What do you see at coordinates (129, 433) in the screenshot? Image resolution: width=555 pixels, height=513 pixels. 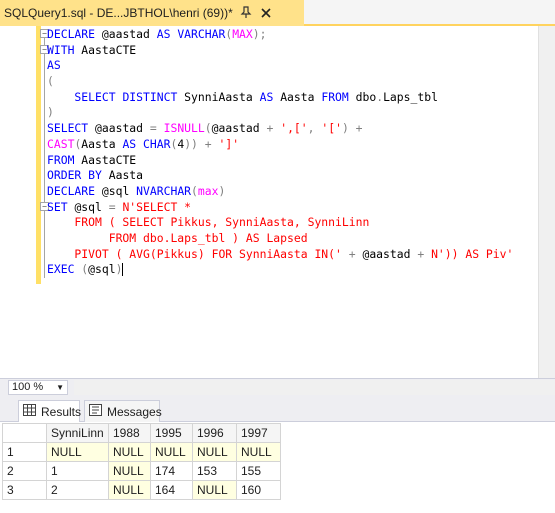 I see `column-header: 1988` at bounding box center [129, 433].